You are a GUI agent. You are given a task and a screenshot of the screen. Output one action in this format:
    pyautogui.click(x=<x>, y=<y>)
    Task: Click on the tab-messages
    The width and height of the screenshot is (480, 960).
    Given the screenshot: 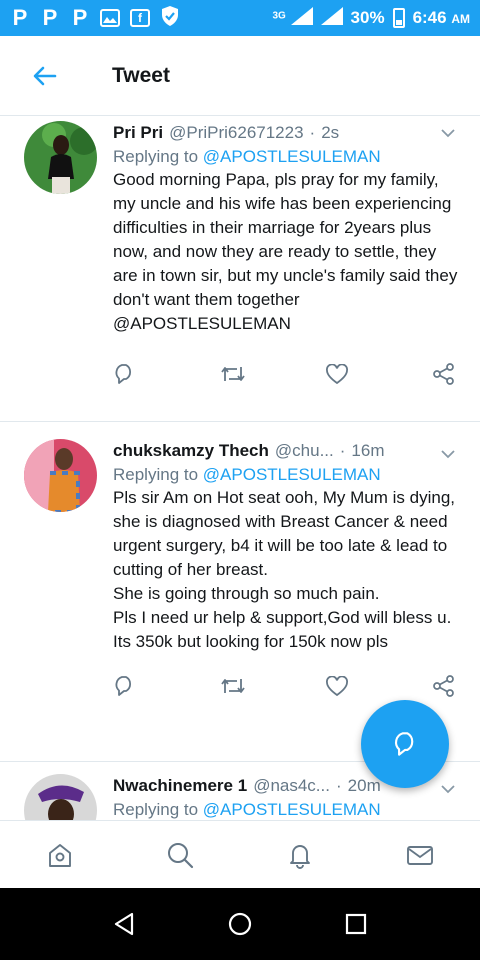 What is the action you would take?
    pyautogui.click(x=420, y=855)
    